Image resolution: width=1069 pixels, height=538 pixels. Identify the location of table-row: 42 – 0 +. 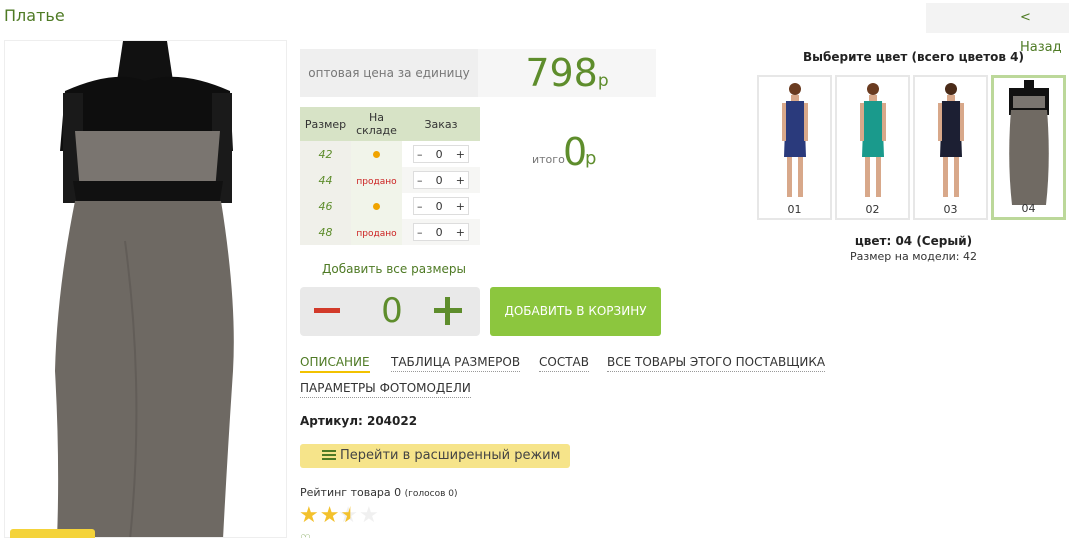
(390, 154).